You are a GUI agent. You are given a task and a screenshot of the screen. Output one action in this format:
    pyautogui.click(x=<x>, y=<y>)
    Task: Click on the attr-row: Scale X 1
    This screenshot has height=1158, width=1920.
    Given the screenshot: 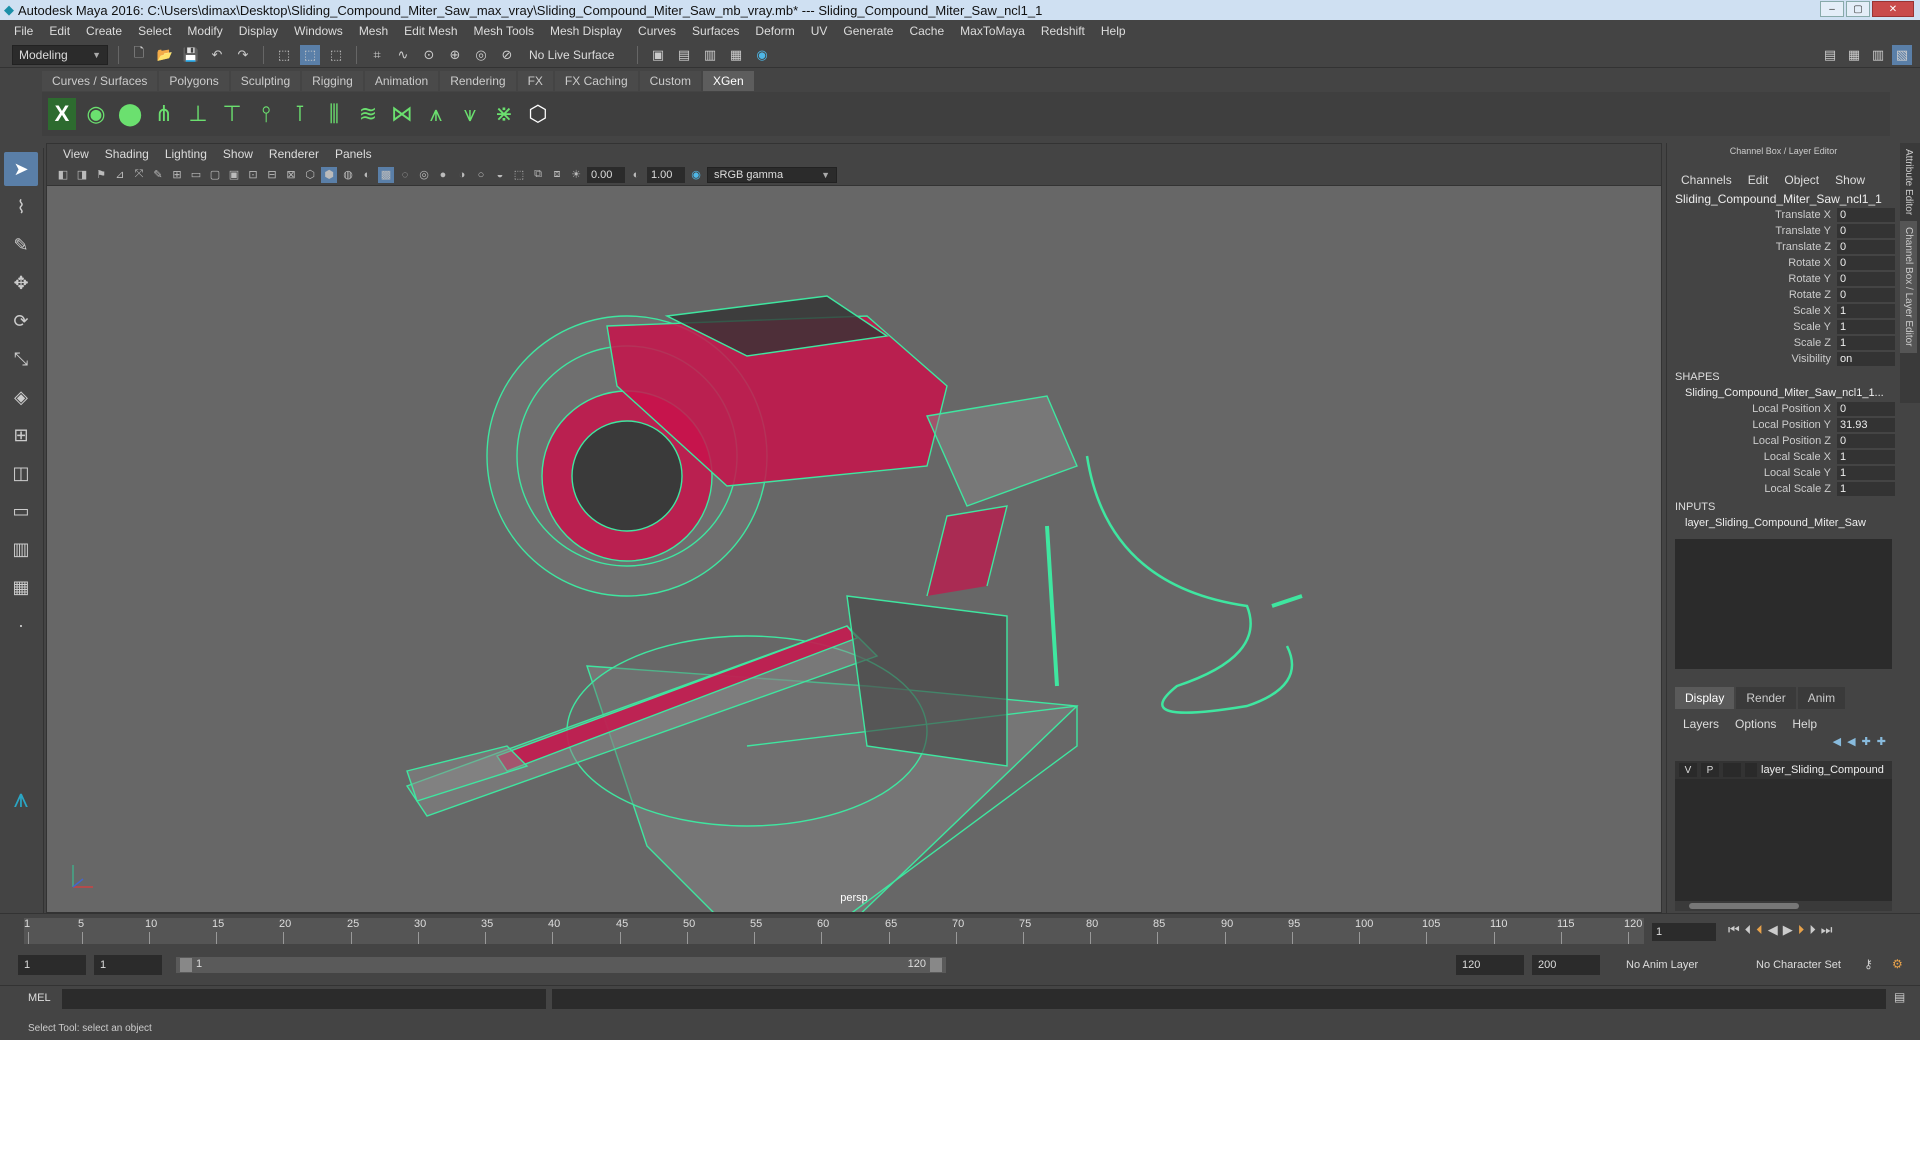 What is the action you would take?
    pyautogui.click(x=1783, y=311)
    